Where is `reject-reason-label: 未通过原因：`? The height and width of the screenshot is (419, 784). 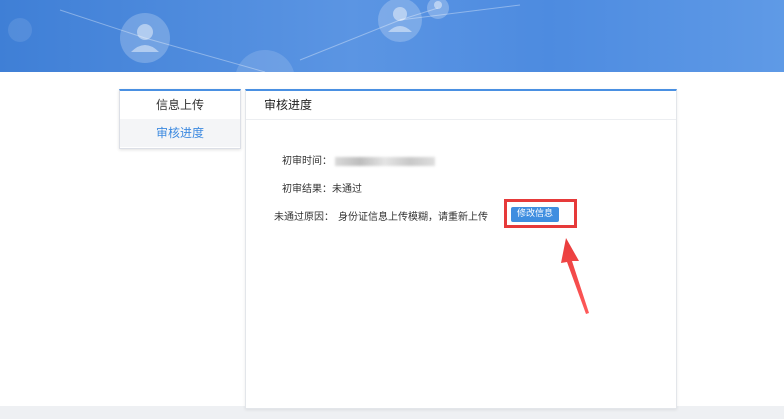
reject-reason-label: 未通过原因： is located at coordinates (304, 217).